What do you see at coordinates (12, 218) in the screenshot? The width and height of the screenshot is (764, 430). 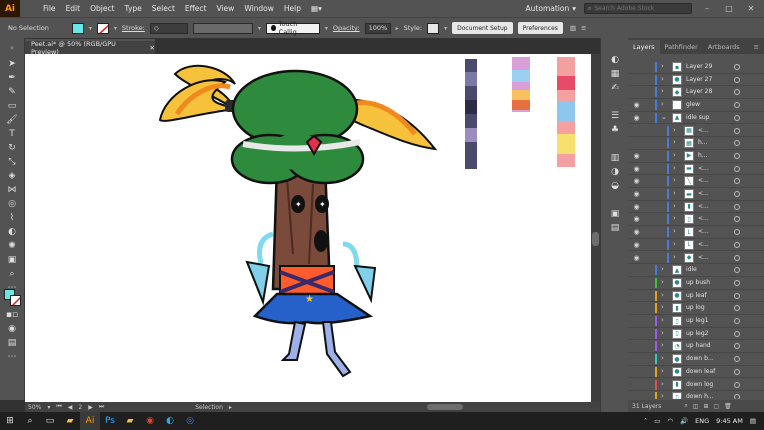 I see `eyedropper-tool-icon: ⌇` at bounding box center [12, 218].